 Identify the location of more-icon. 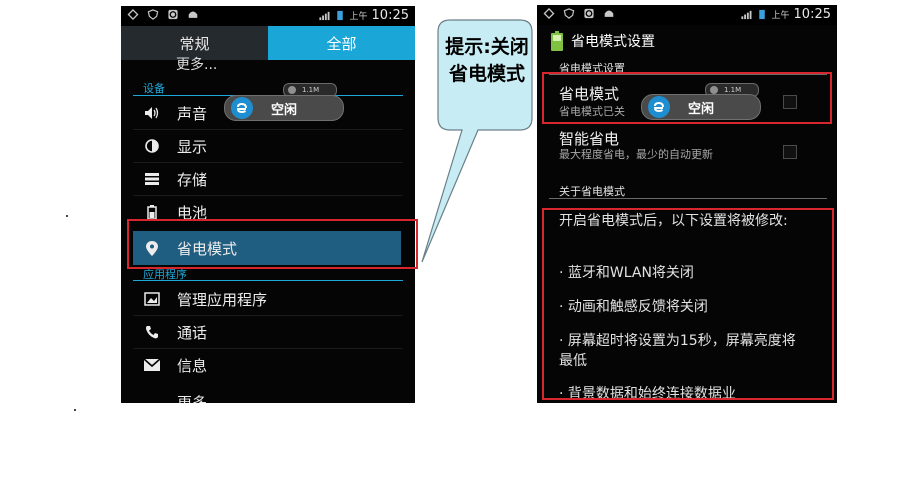
(152, 398).